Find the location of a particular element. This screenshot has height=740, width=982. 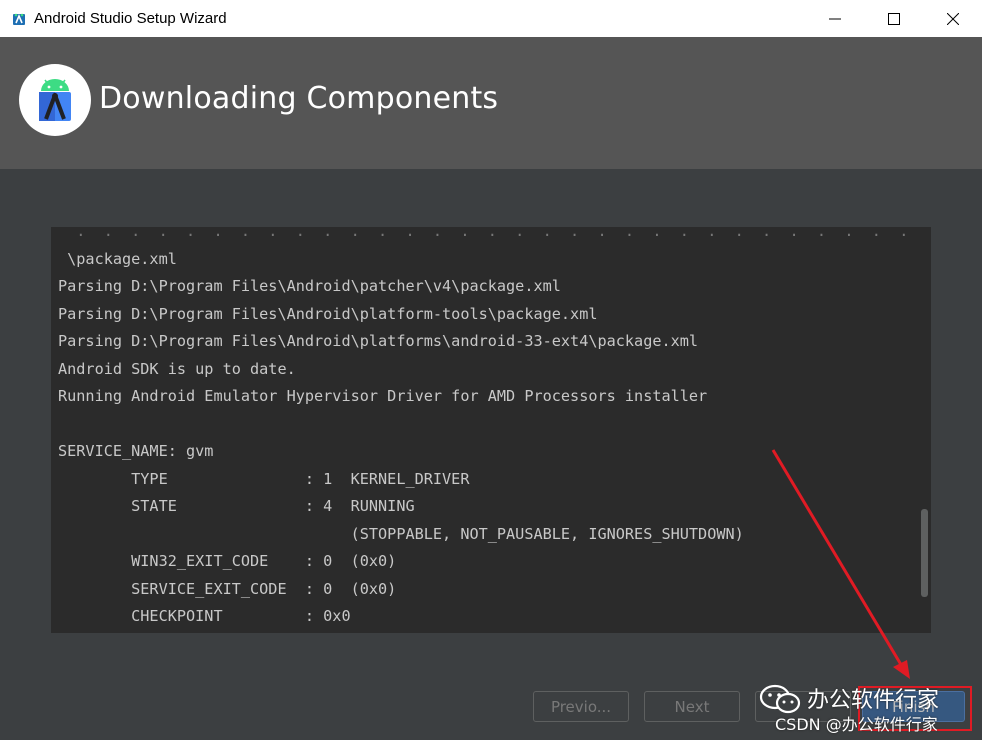

console-line: WIN32_EXIT_CODE : 0 (0x0) is located at coordinates (227, 561).